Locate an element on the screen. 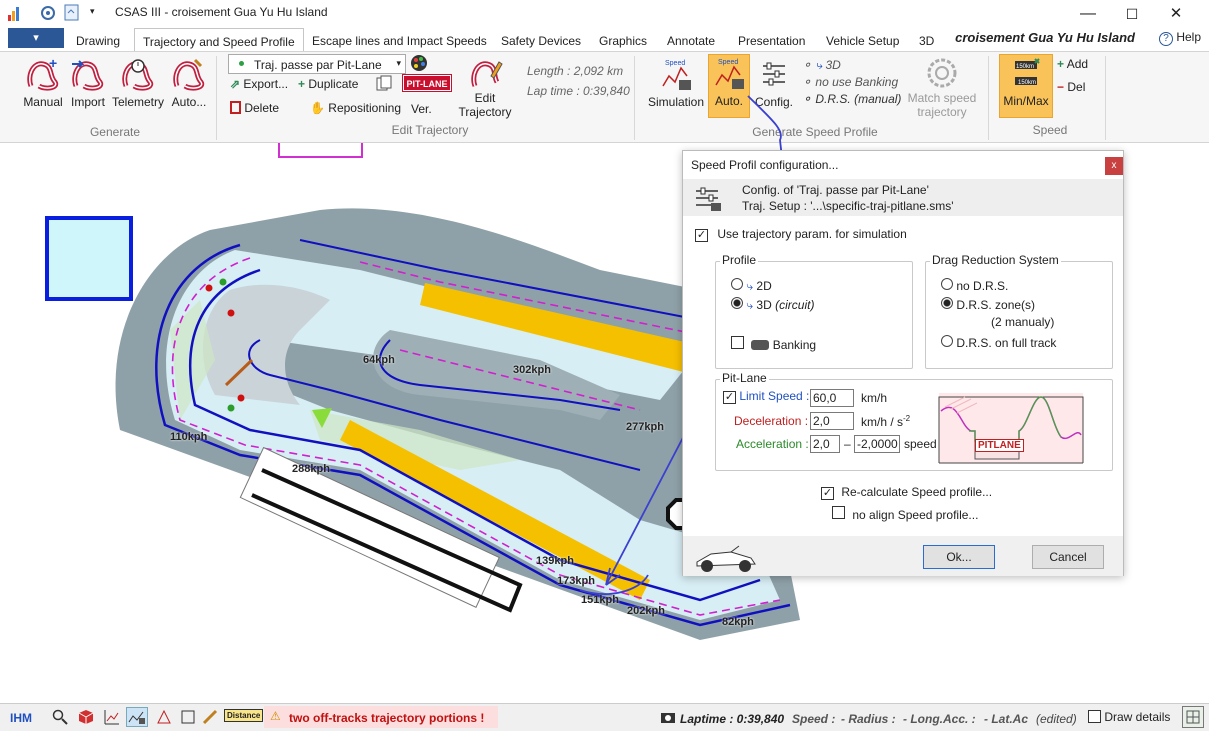  drs-full-radio: D.R.S. on full track is located at coordinates (998, 342).